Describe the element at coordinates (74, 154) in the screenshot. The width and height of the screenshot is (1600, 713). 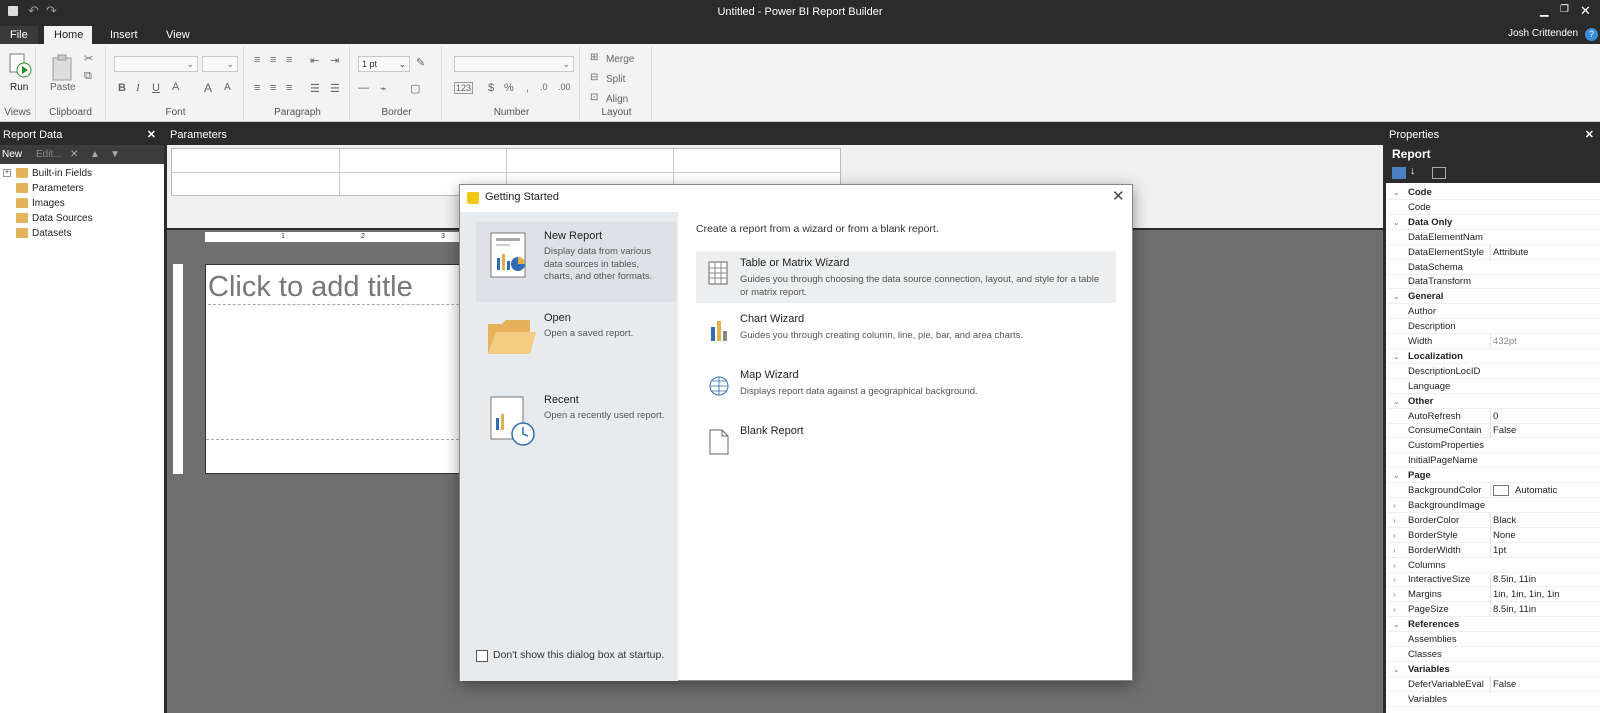
I see `delete-icon: ✕` at that location.